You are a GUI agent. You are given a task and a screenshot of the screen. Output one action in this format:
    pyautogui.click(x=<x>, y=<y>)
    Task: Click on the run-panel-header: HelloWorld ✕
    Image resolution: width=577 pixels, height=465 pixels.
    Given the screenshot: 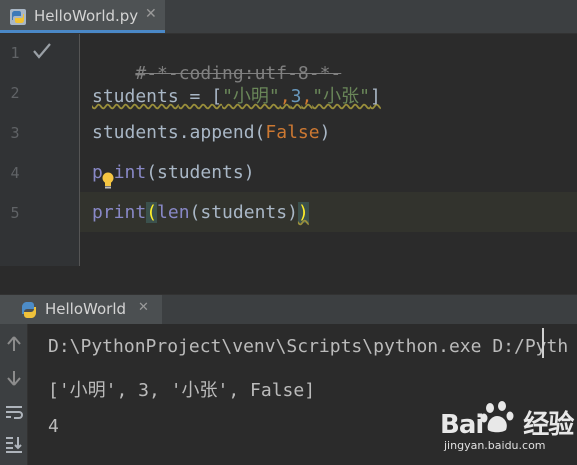 What is the action you would take?
    pyautogui.click(x=288, y=309)
    